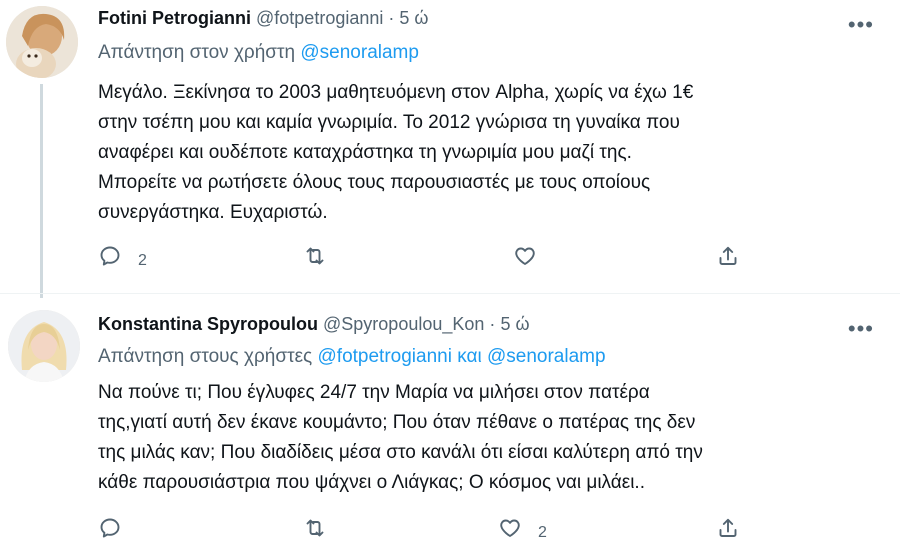 This screenshot has height=556, width=900. I want to click on like-button, so click(533, 258).